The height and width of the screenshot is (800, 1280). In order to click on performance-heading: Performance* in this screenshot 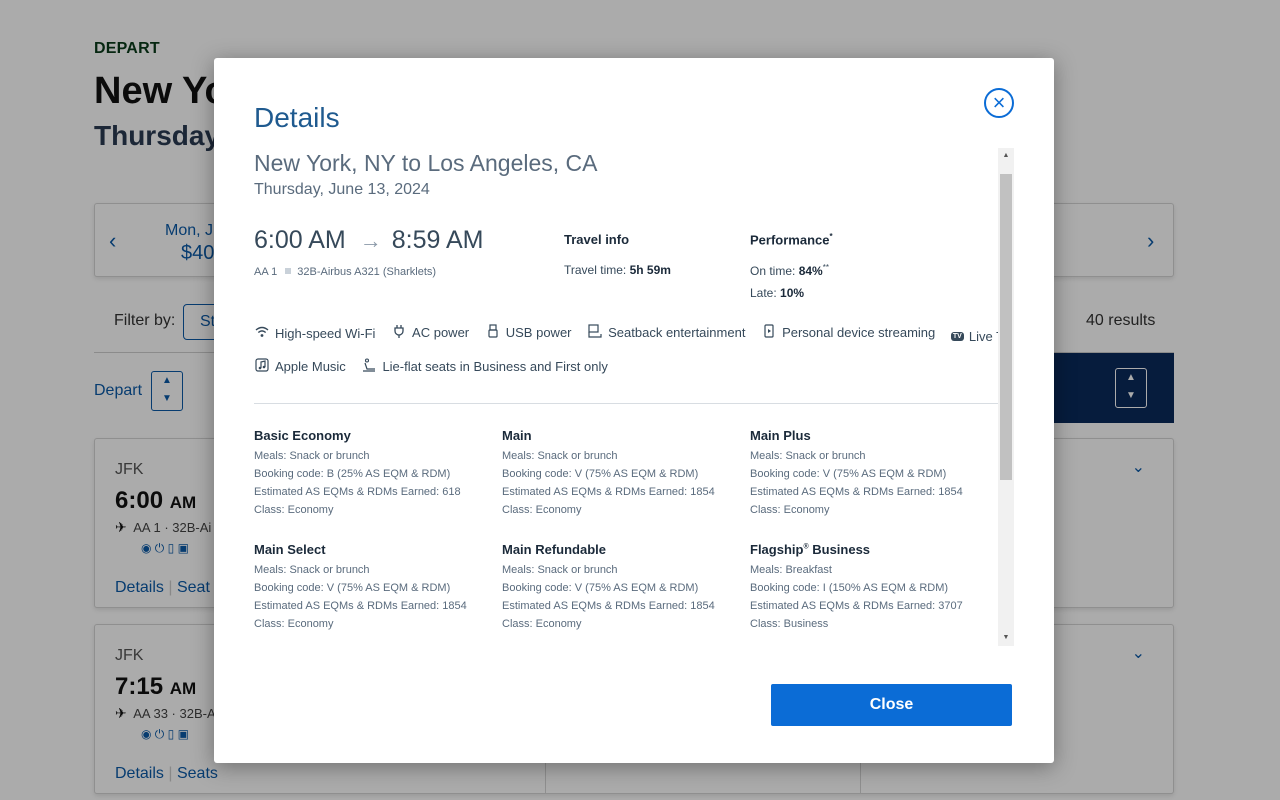, I will do `click(791, 240)`.